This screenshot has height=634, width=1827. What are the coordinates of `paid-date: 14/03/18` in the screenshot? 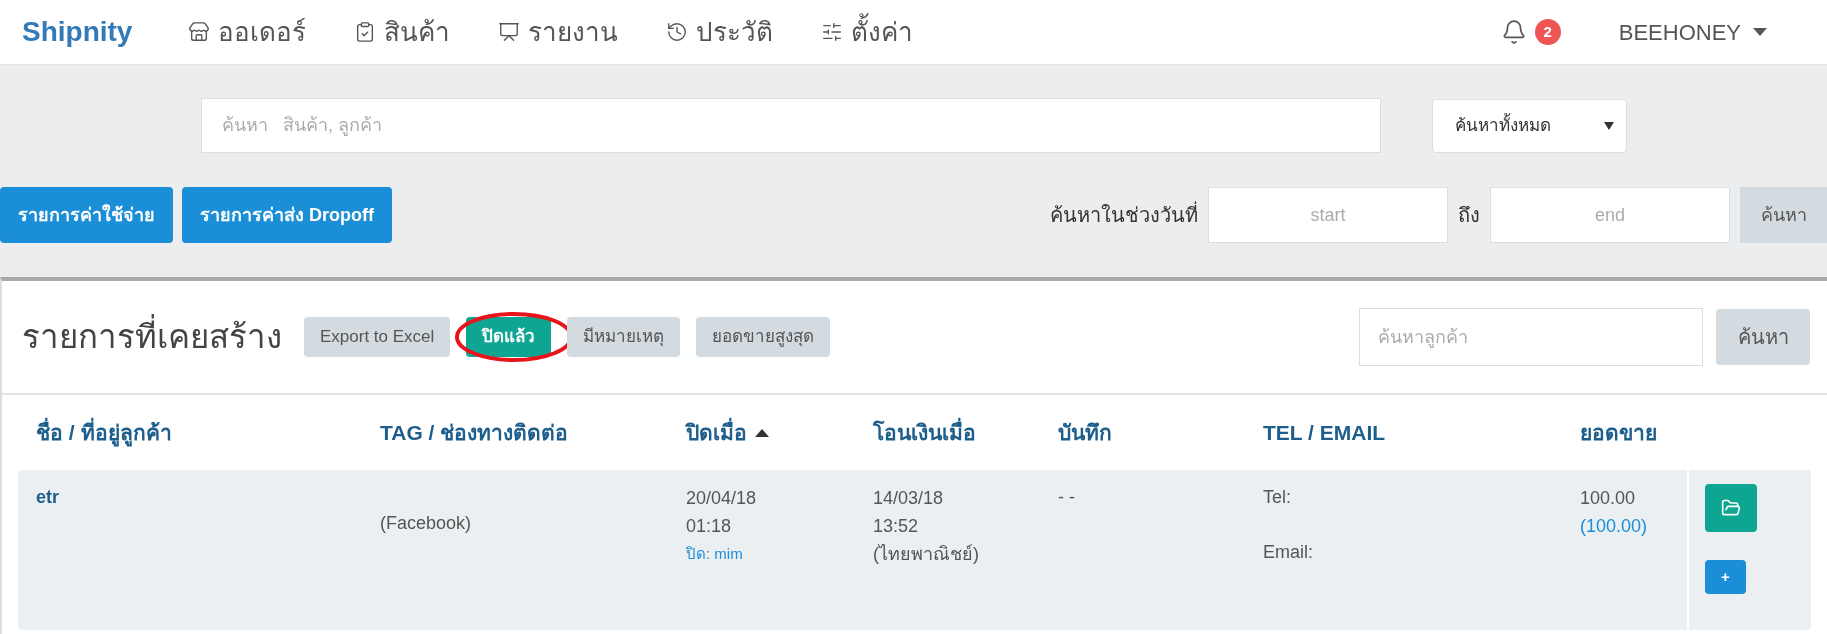 It's located at (908, 498).